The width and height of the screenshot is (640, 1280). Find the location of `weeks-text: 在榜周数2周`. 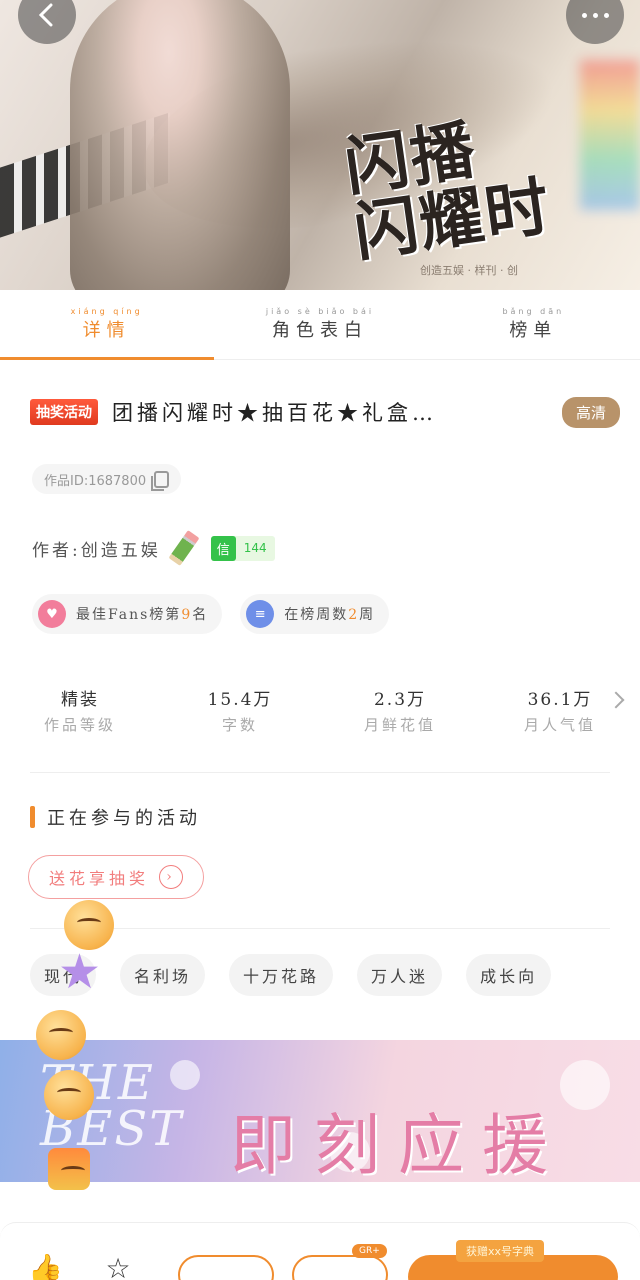

weeks-text: 在榜周数2周 is located at coordinates (329, 614).